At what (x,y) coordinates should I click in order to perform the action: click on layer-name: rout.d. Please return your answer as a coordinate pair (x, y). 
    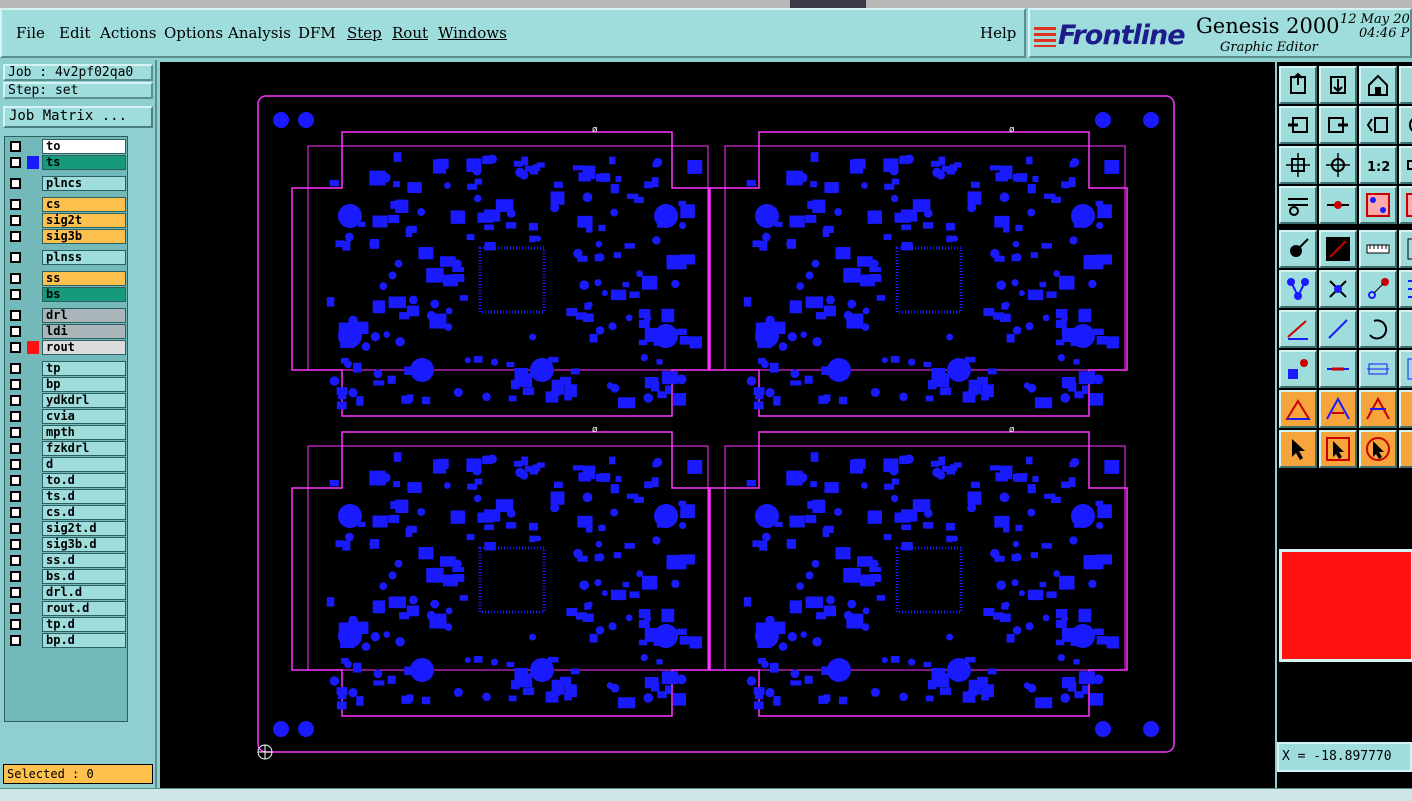
    Looking at the image, I should click on (84, 608).